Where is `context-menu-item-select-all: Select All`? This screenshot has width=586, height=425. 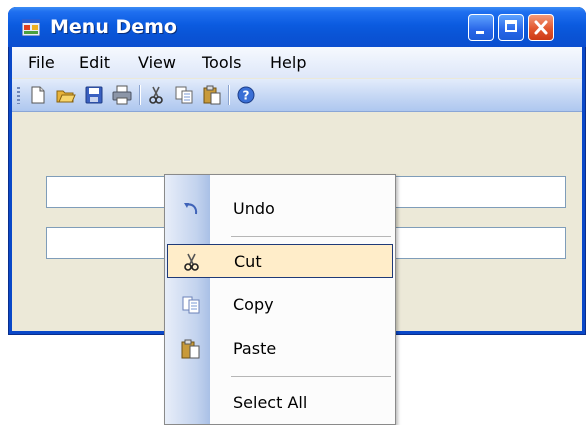
context-menu-item-select-all: Select All is located at coordinates (280, 403).